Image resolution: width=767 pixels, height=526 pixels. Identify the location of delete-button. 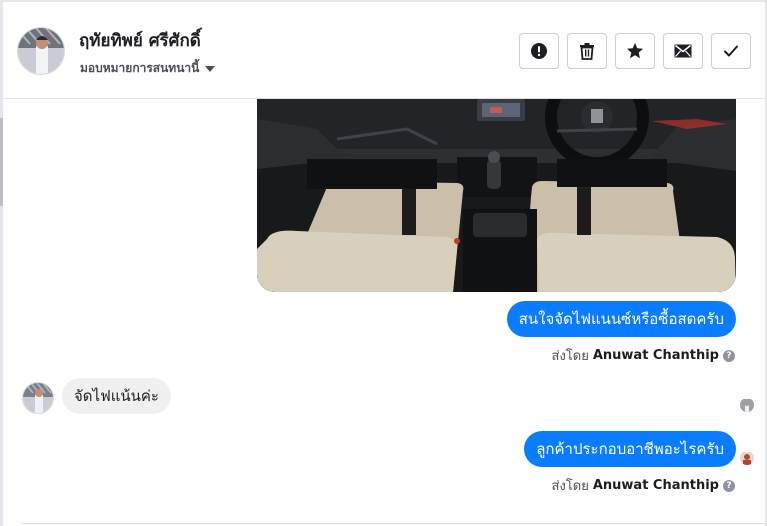
(587, 51).